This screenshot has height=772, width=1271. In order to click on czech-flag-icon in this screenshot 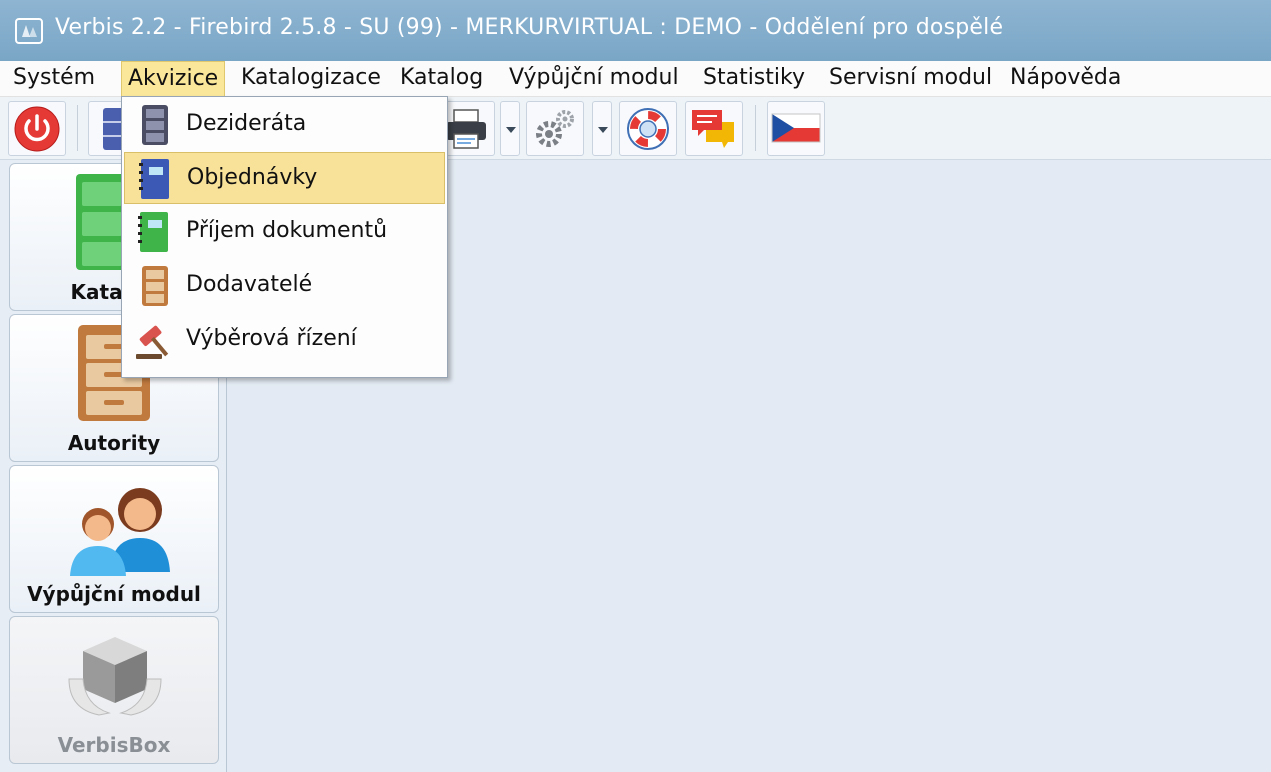, I will do `click(796, 128)`.